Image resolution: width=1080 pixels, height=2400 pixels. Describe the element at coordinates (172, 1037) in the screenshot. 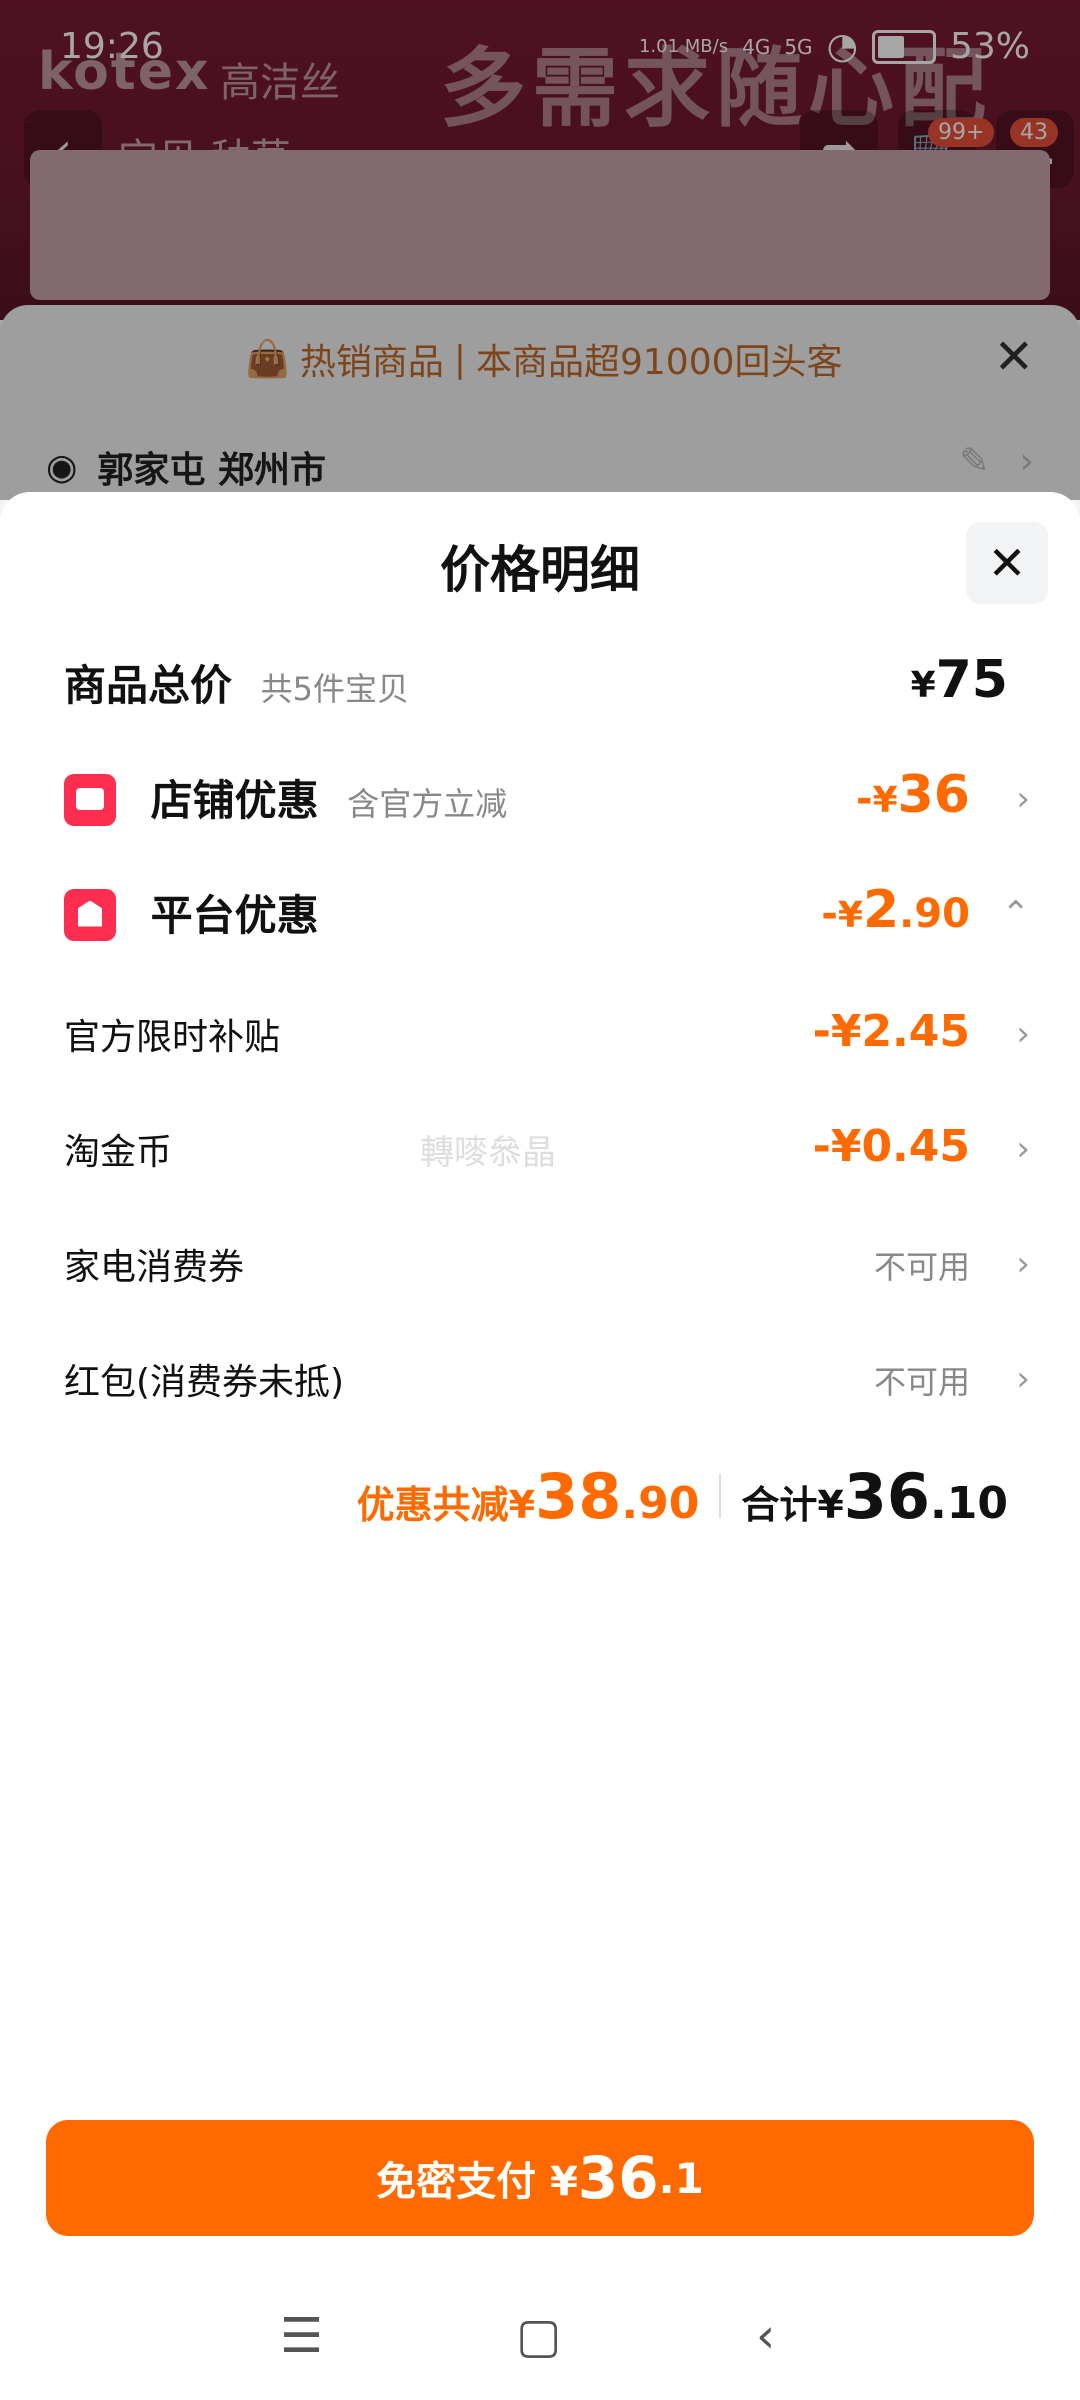

I see `subsidy-label: 官方限时补贴` at that location.